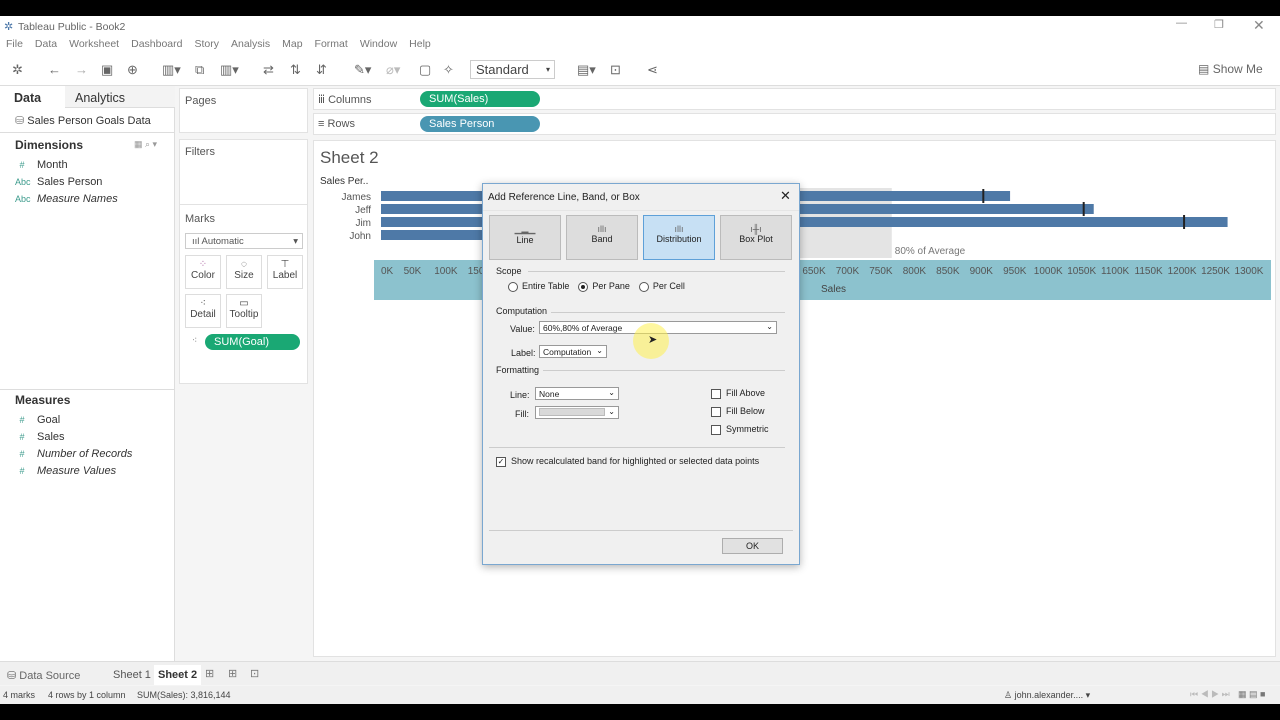 This screenshot has width=1280, height=720. I want to click on measure-field: # Number of Records, so click(73, 453).